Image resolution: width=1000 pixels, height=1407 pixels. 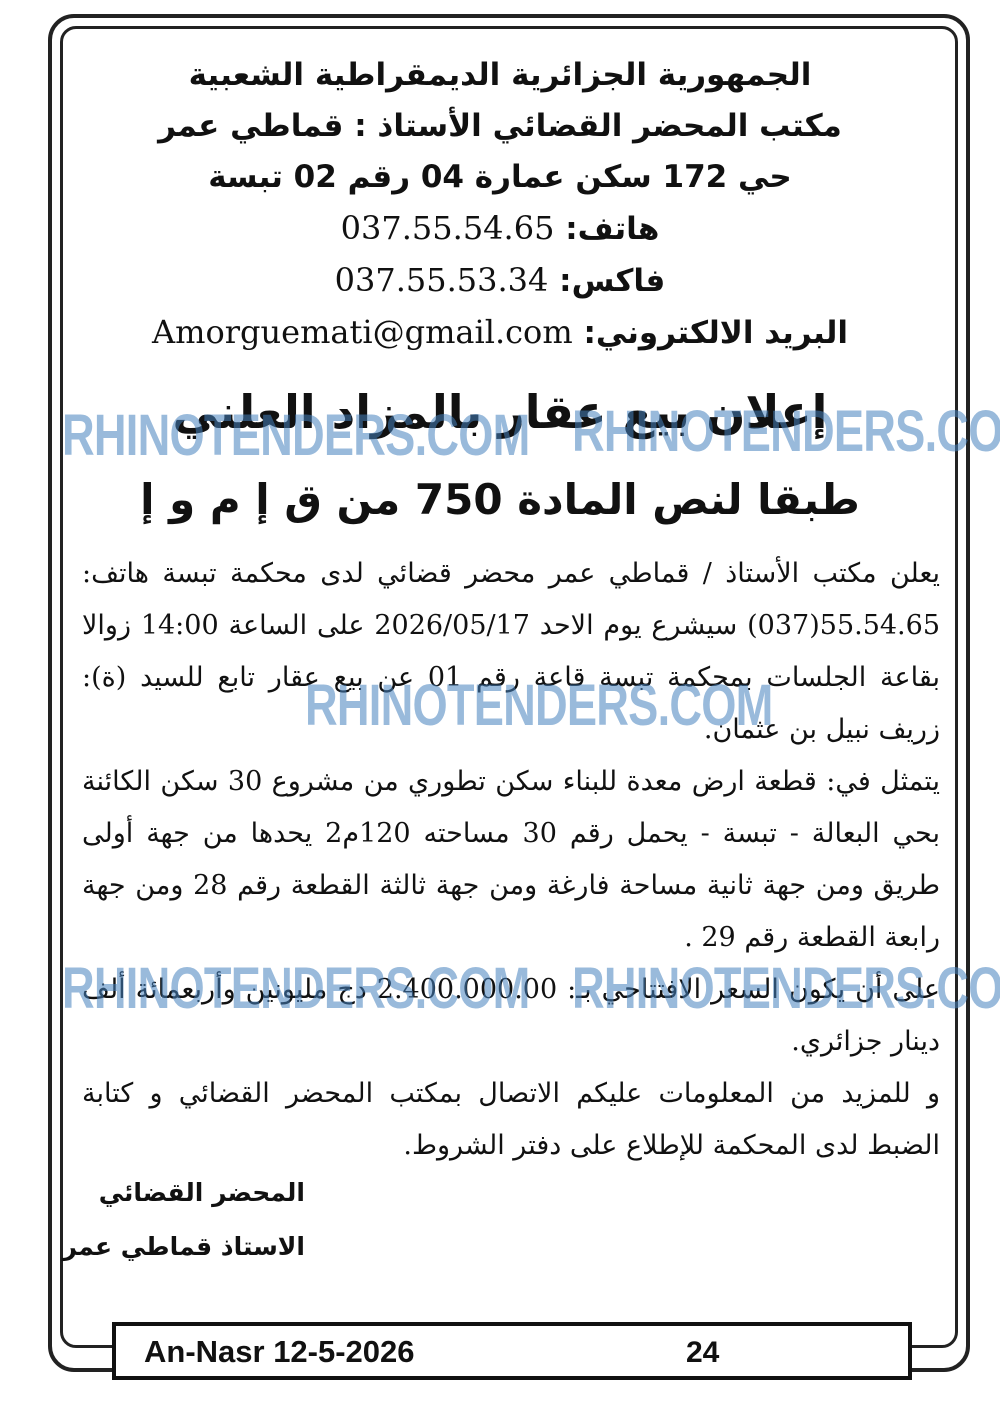 I want to click on page-number: 24, so click(x=703, y=1352).